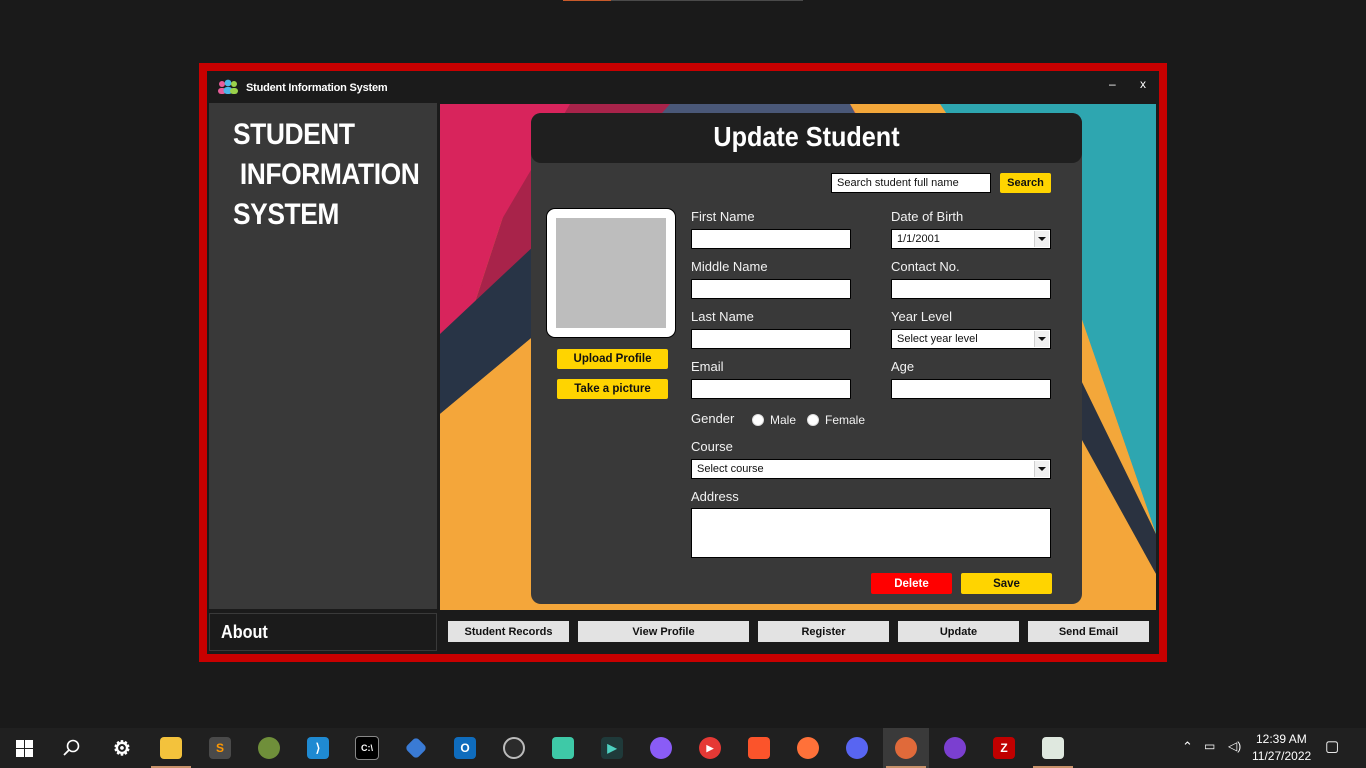  What do you see at coordinates (771, 239) in the screenshot?
I see `first-name-field` at bounding box center [771, 239].